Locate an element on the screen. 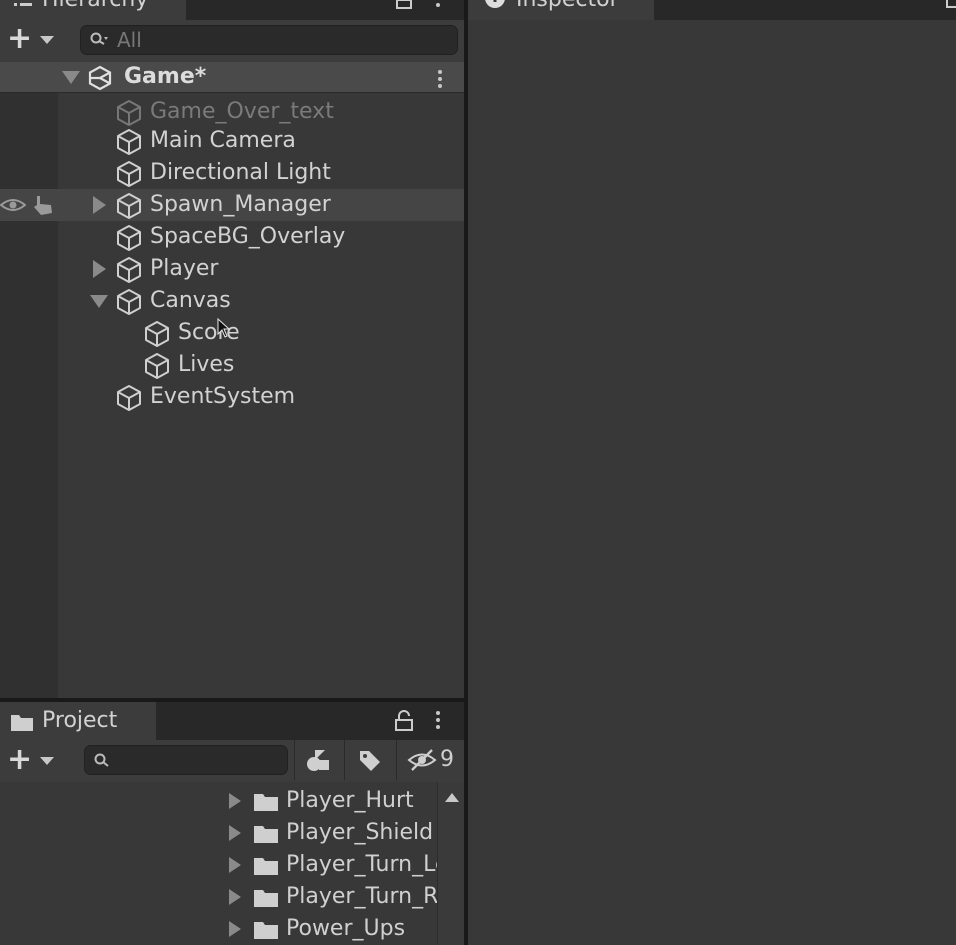 Image resolution: width=956 pixels, height=945 pixels. project-folder-label: Player_Hurt is located at coordinates (350, 800).